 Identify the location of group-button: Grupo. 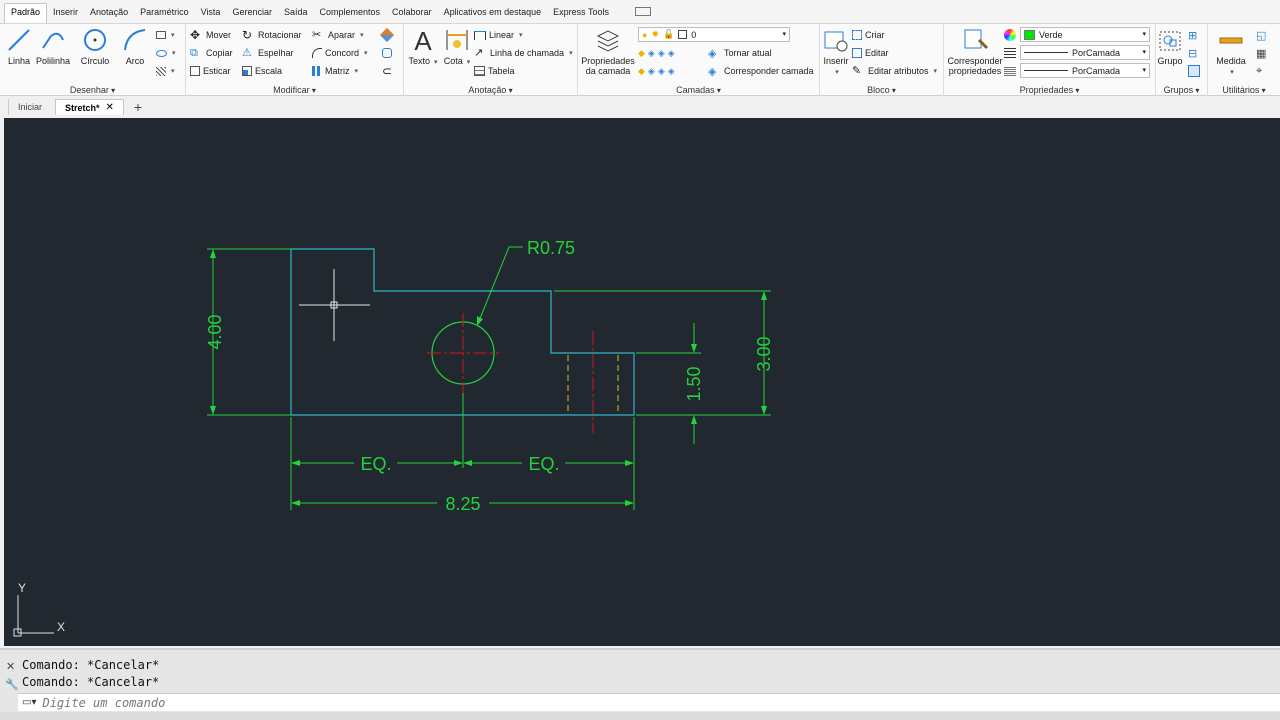
(1170, 46).